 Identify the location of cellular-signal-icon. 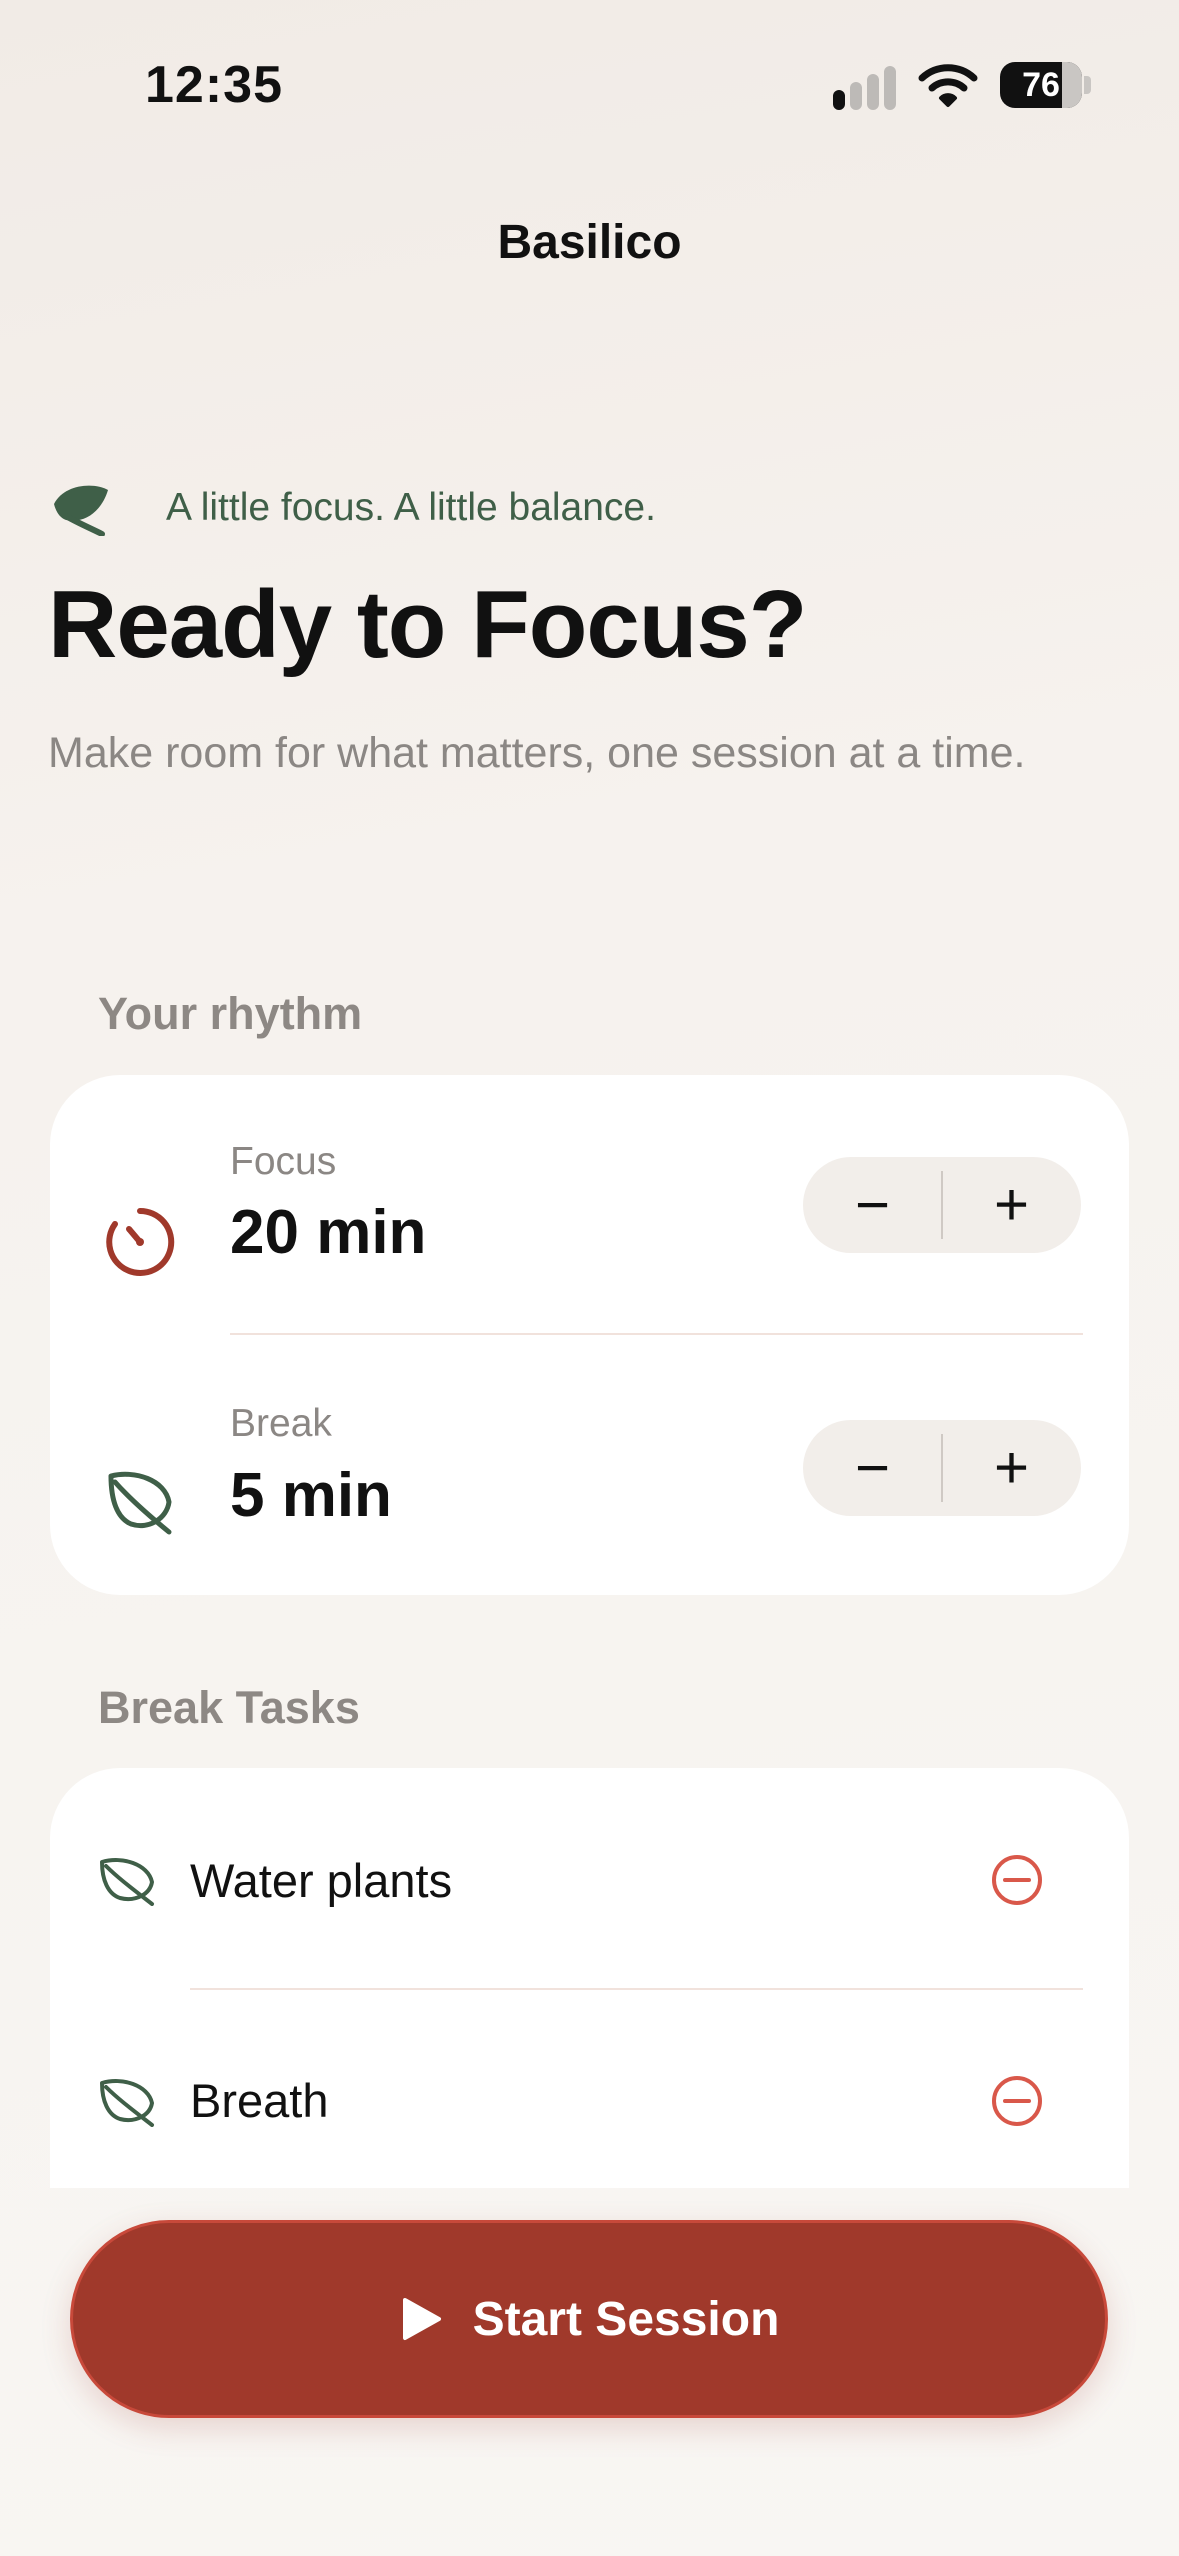
(865, 88).